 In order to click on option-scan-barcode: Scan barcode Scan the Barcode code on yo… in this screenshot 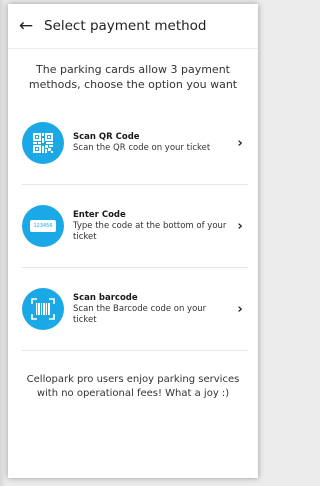, I will do `click(135, 309)`.